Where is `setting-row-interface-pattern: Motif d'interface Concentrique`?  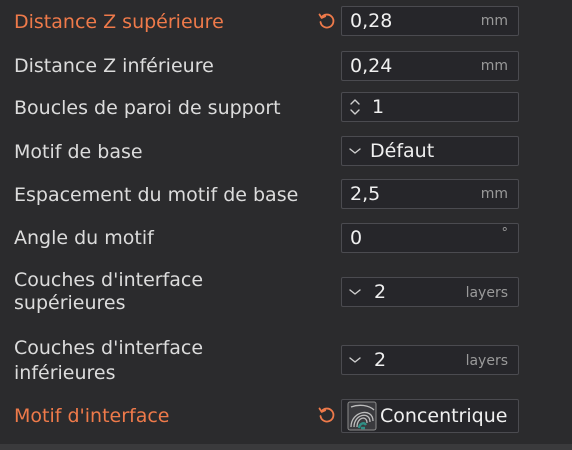
setting-row-interface-pattern: Motif d'interface Concentrique is located at coordinates (286, 418).